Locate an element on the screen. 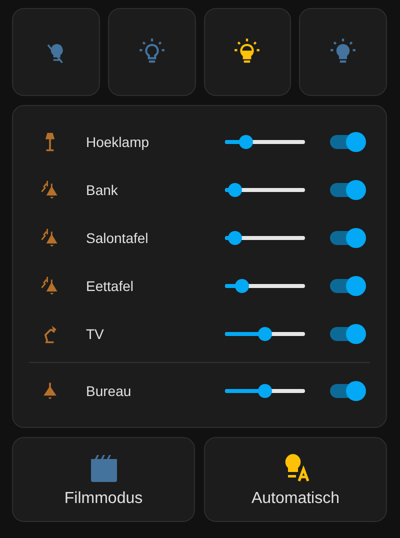 The height and width of the screenshot is (538, 400). light-name: Bank is located at coordinates (102, 190).